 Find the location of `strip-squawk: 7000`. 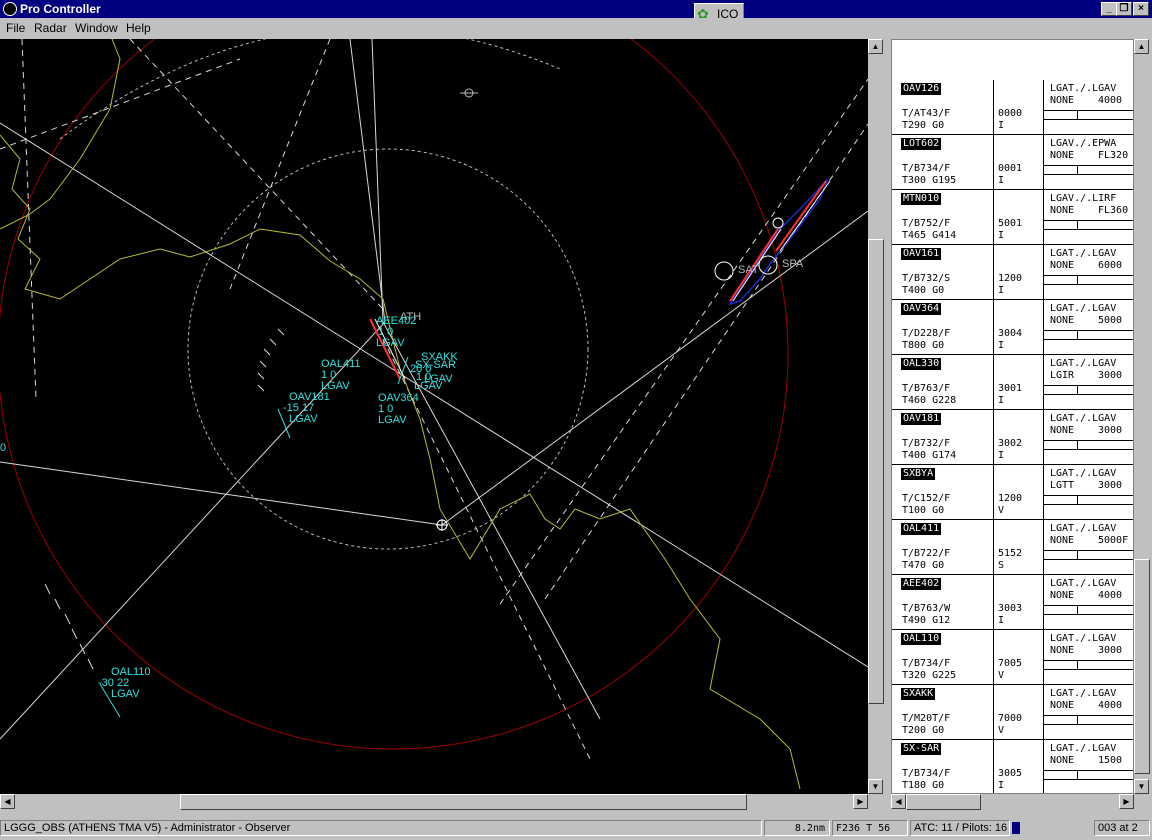

strip-squawk: 7000 is located at coordinates (1010, 718).